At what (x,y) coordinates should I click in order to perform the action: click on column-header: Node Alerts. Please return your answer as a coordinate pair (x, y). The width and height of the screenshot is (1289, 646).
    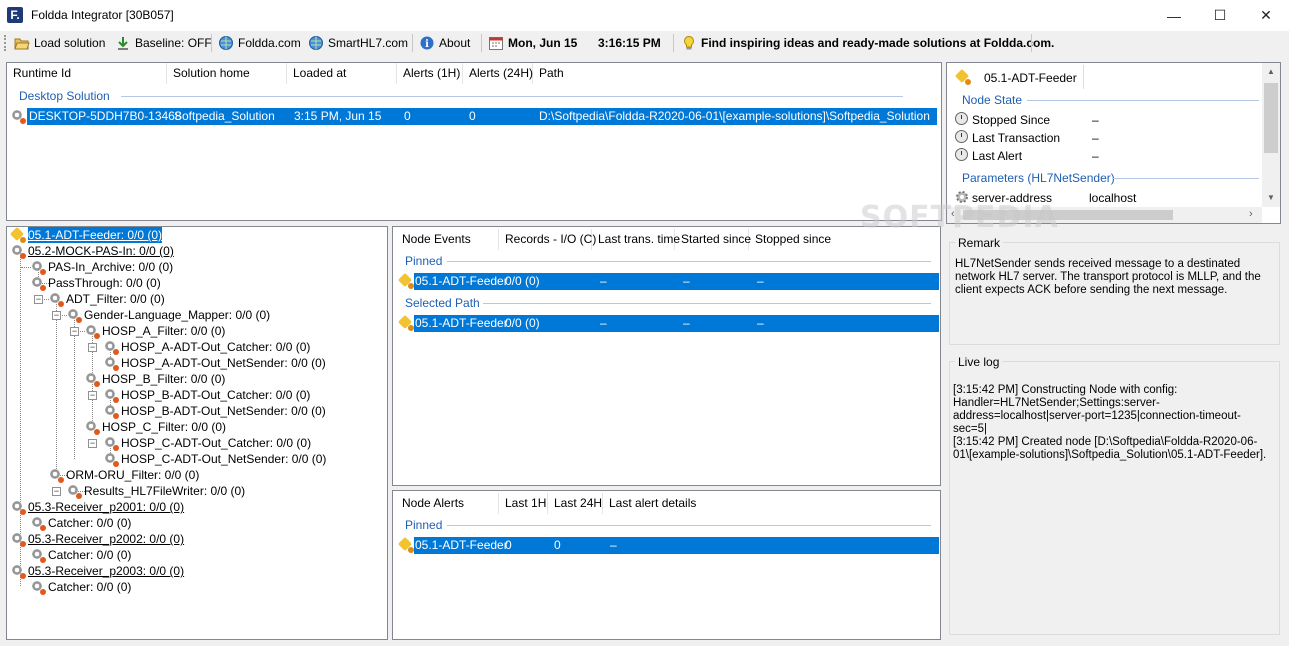
    Looking at the image, I should click on (447, 503).